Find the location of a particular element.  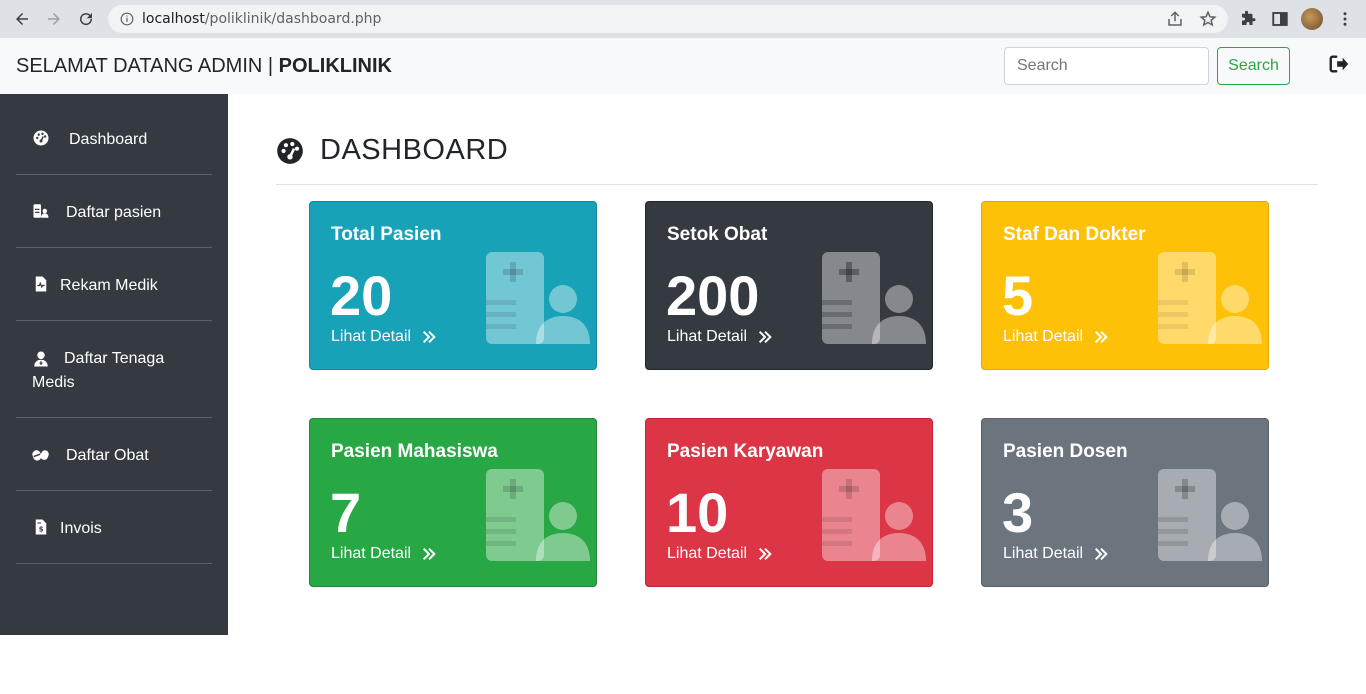

capsules-icon is located at coordinates (40, 455).